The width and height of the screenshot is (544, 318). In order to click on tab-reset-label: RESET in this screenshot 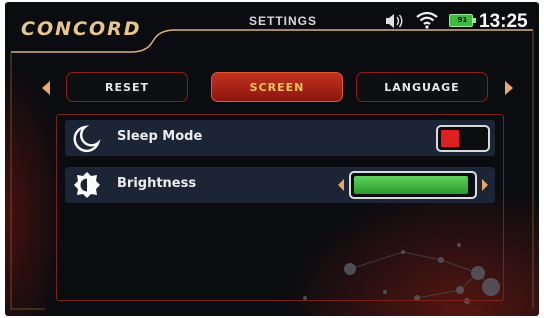, I will do `click(127, 87)`.